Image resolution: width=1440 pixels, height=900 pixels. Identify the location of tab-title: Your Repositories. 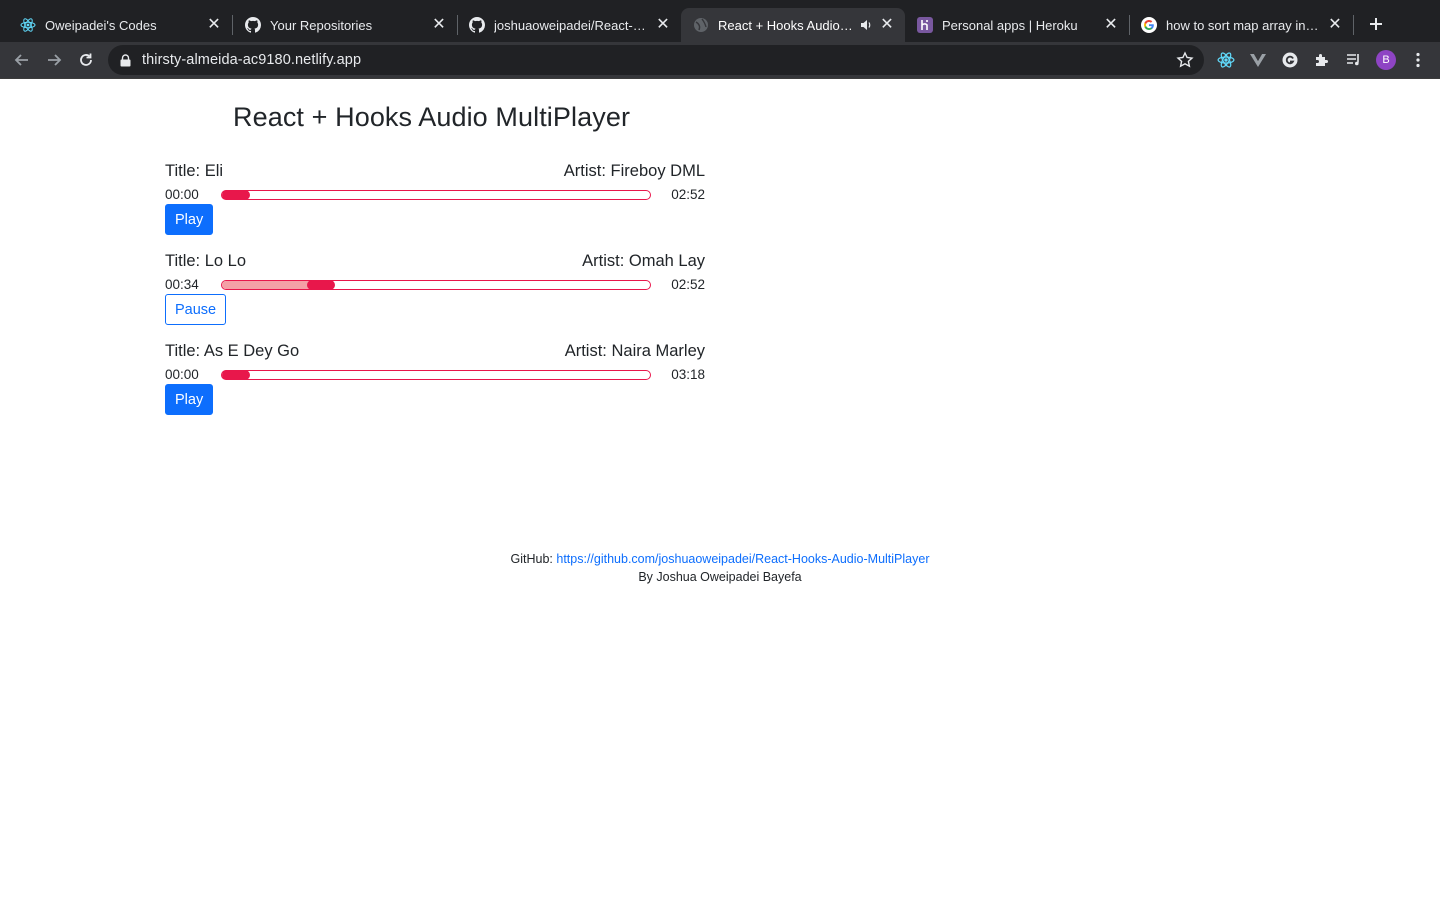
(321, 25).